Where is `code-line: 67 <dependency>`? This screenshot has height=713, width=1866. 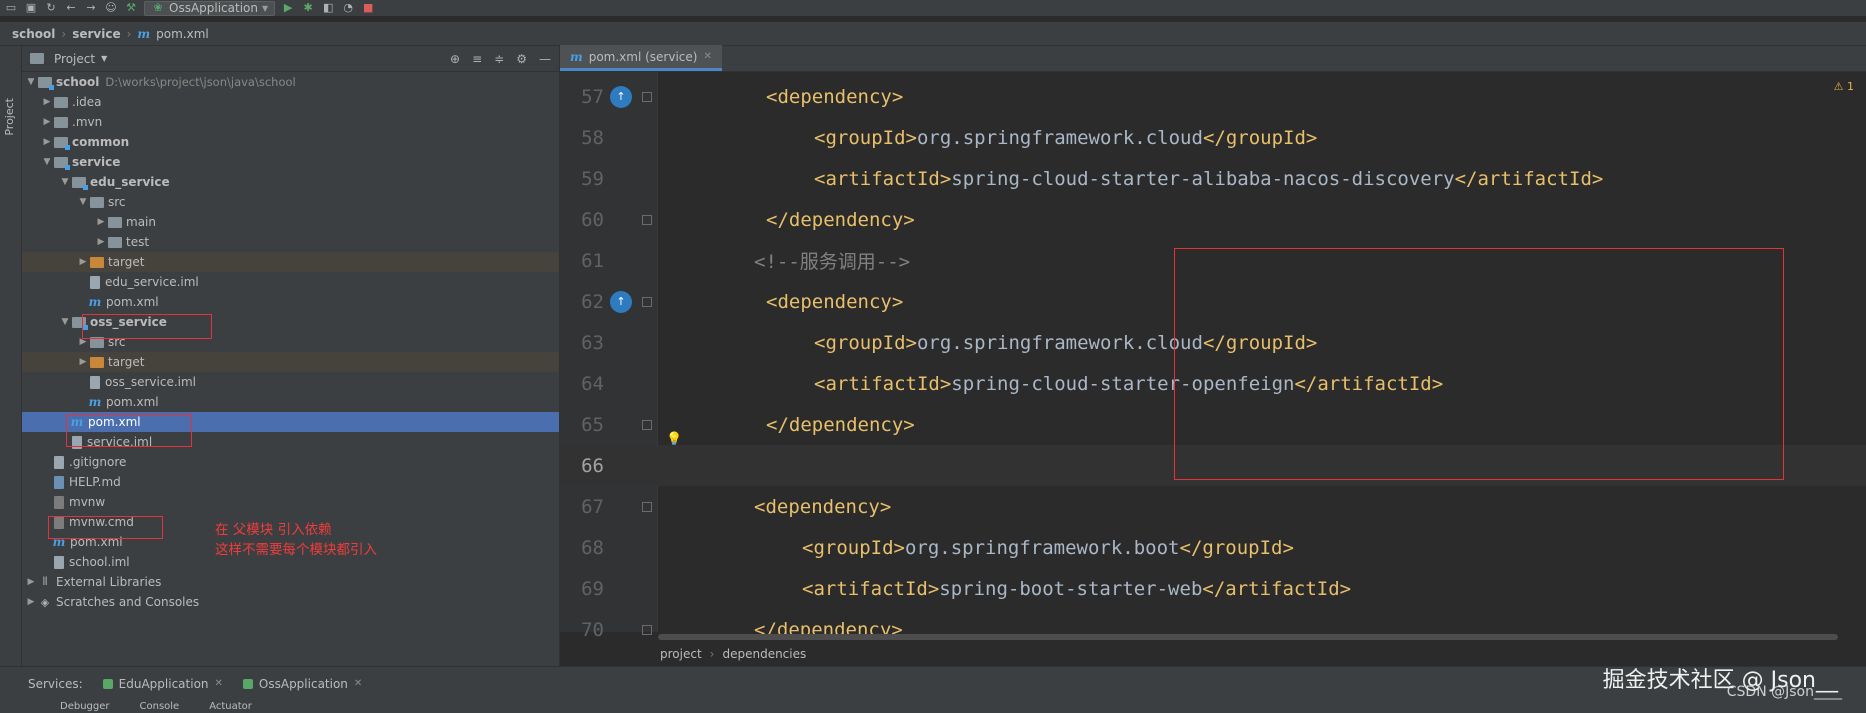
code-line: 67 <dependency> is located at coordinates (1213, 506).